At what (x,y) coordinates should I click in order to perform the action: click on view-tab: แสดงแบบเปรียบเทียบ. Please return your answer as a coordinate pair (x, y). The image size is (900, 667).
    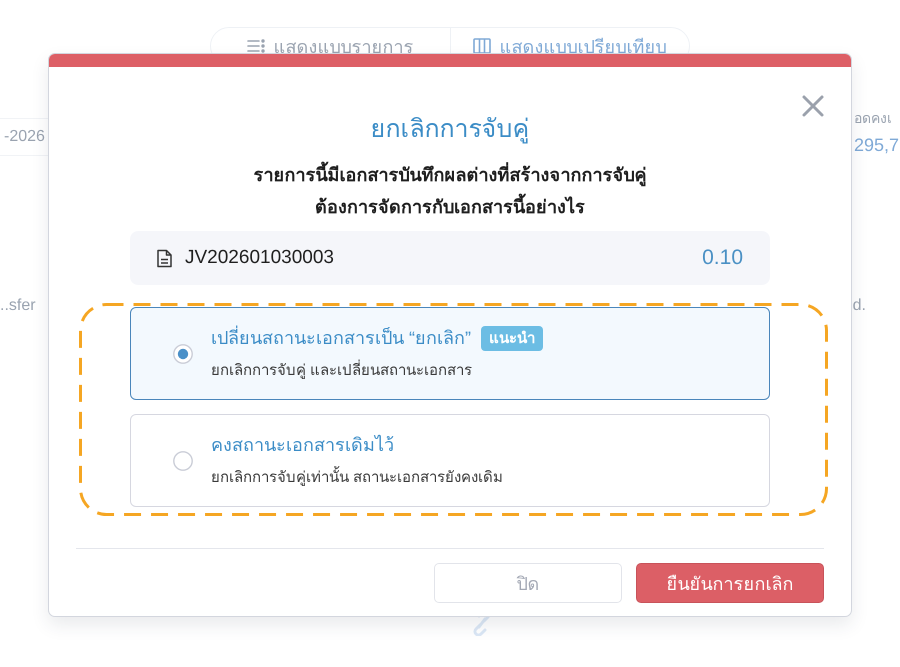
    Looking at the image, I should click on (569, 46).